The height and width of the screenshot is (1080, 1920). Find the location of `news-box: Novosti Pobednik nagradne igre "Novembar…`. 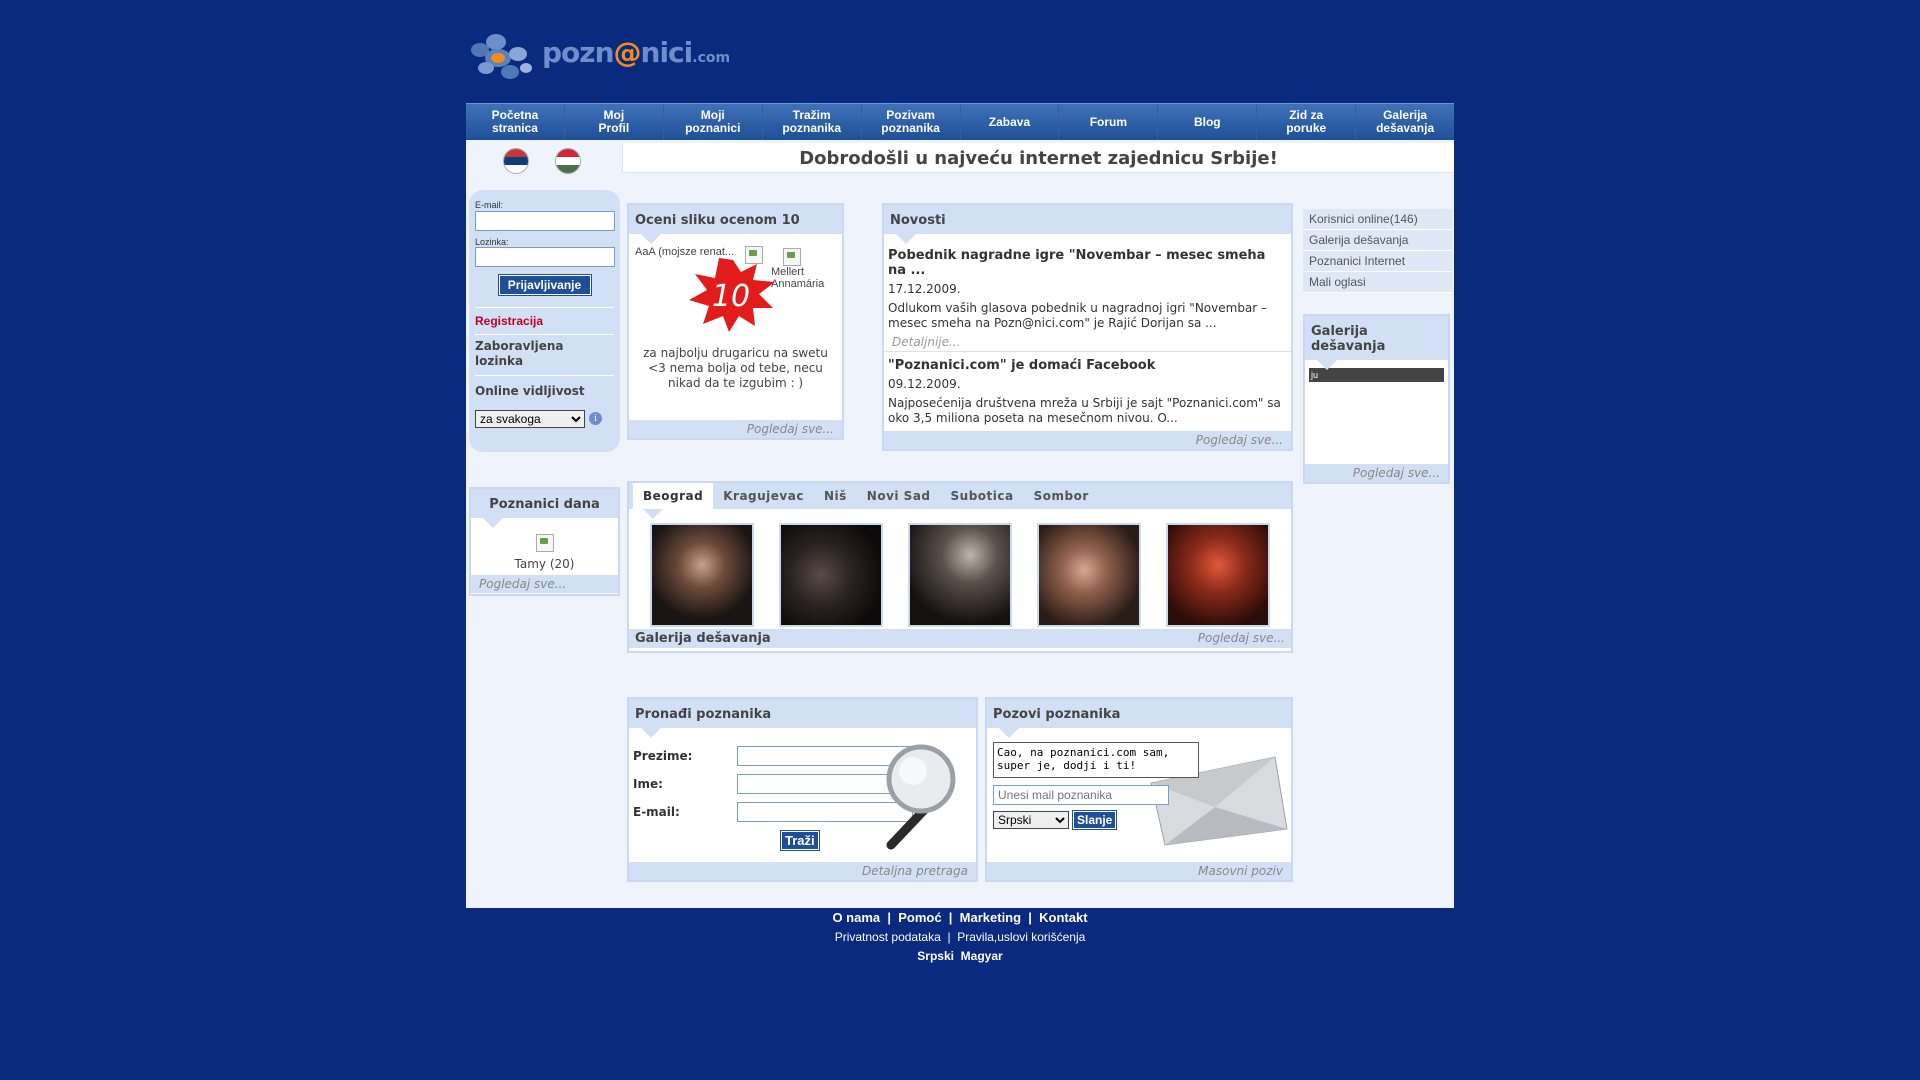

news-box: Novosti Pobednik nagradne igre "Novembar… is located at coordinates (1087, 327).